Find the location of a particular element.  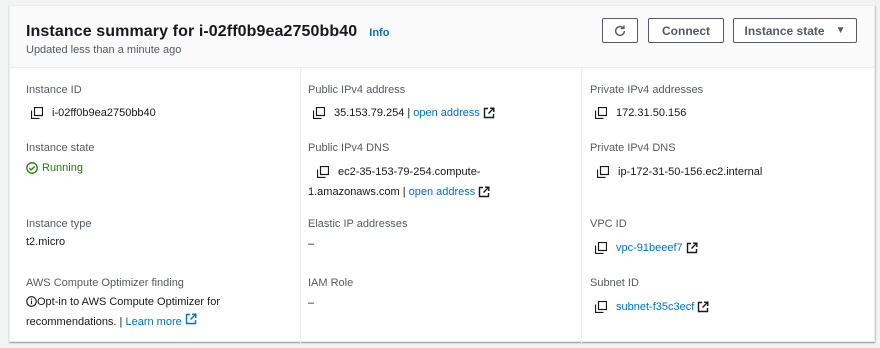

page-title: Instance summary for i-02ff0b9ea2750bb40 is located at coordinates (192, 31).